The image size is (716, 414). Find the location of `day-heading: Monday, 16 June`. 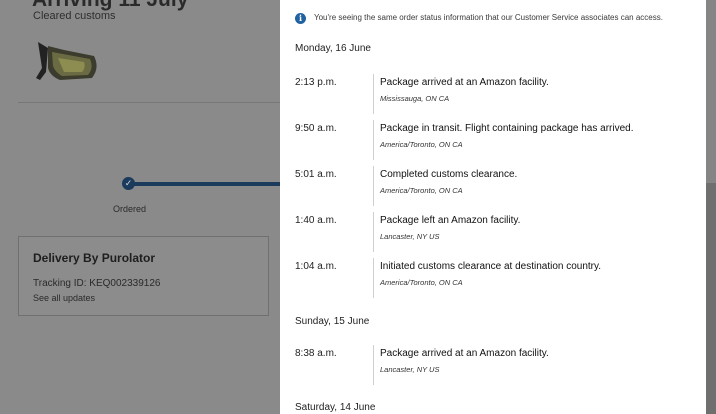

day-heading: Monday, 16 June is located at coordinates (333, 48).